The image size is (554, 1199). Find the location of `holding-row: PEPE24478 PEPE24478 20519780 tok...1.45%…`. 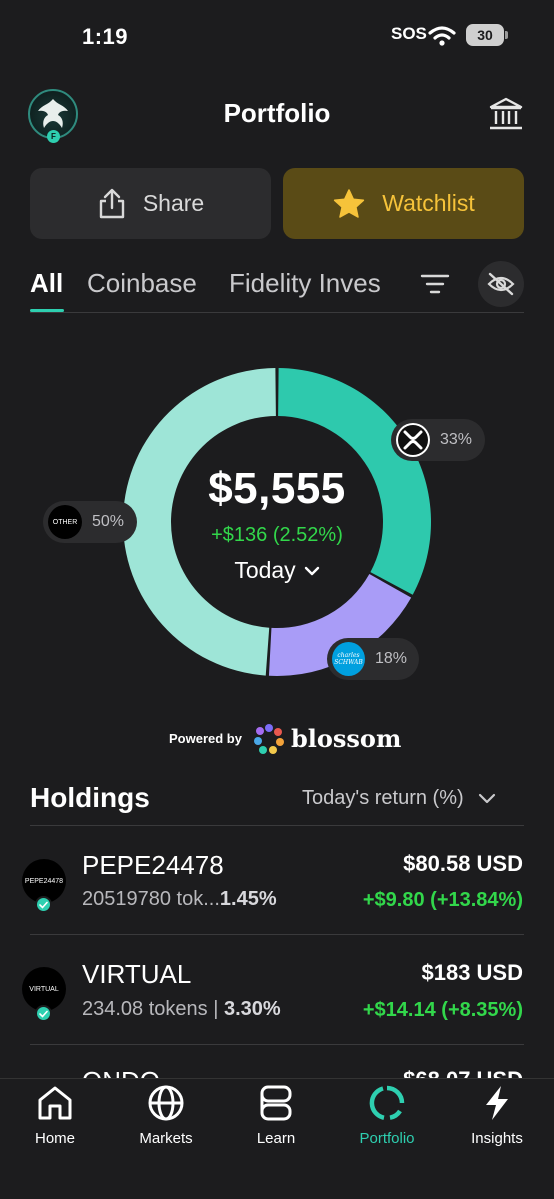

holding-row: PEPE24478 PEPE24478 20519780 tok...1.45%… is located at coordinates (277, 885).